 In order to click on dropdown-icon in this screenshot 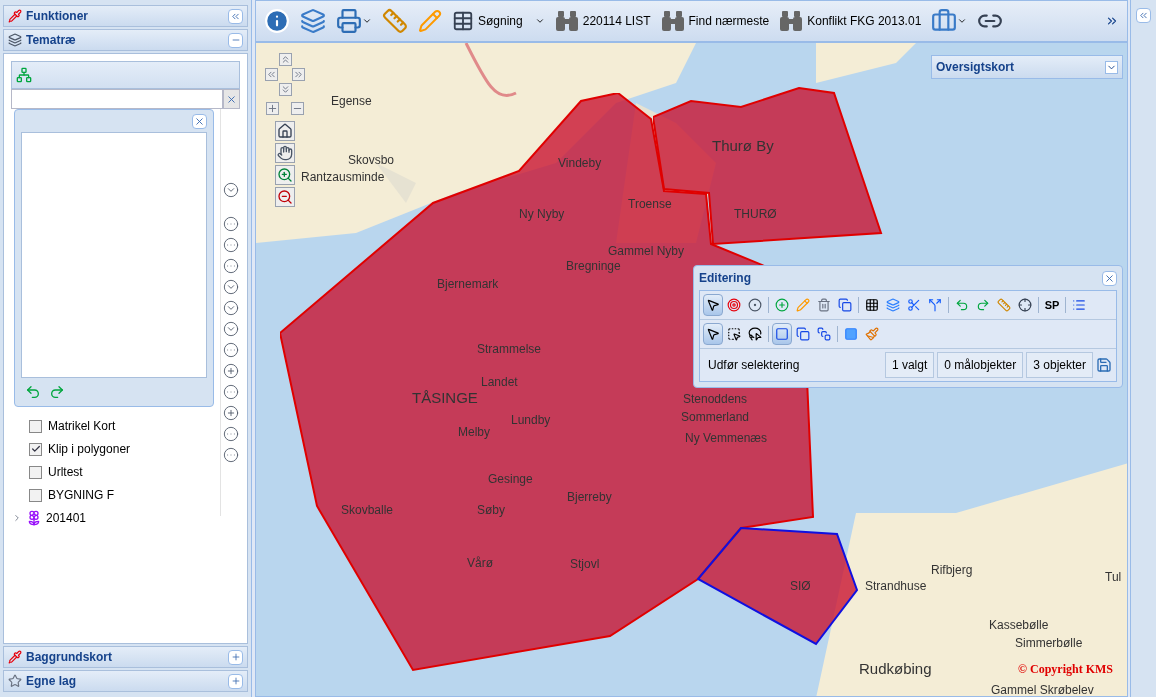, I will do `click(1111, 67)`.